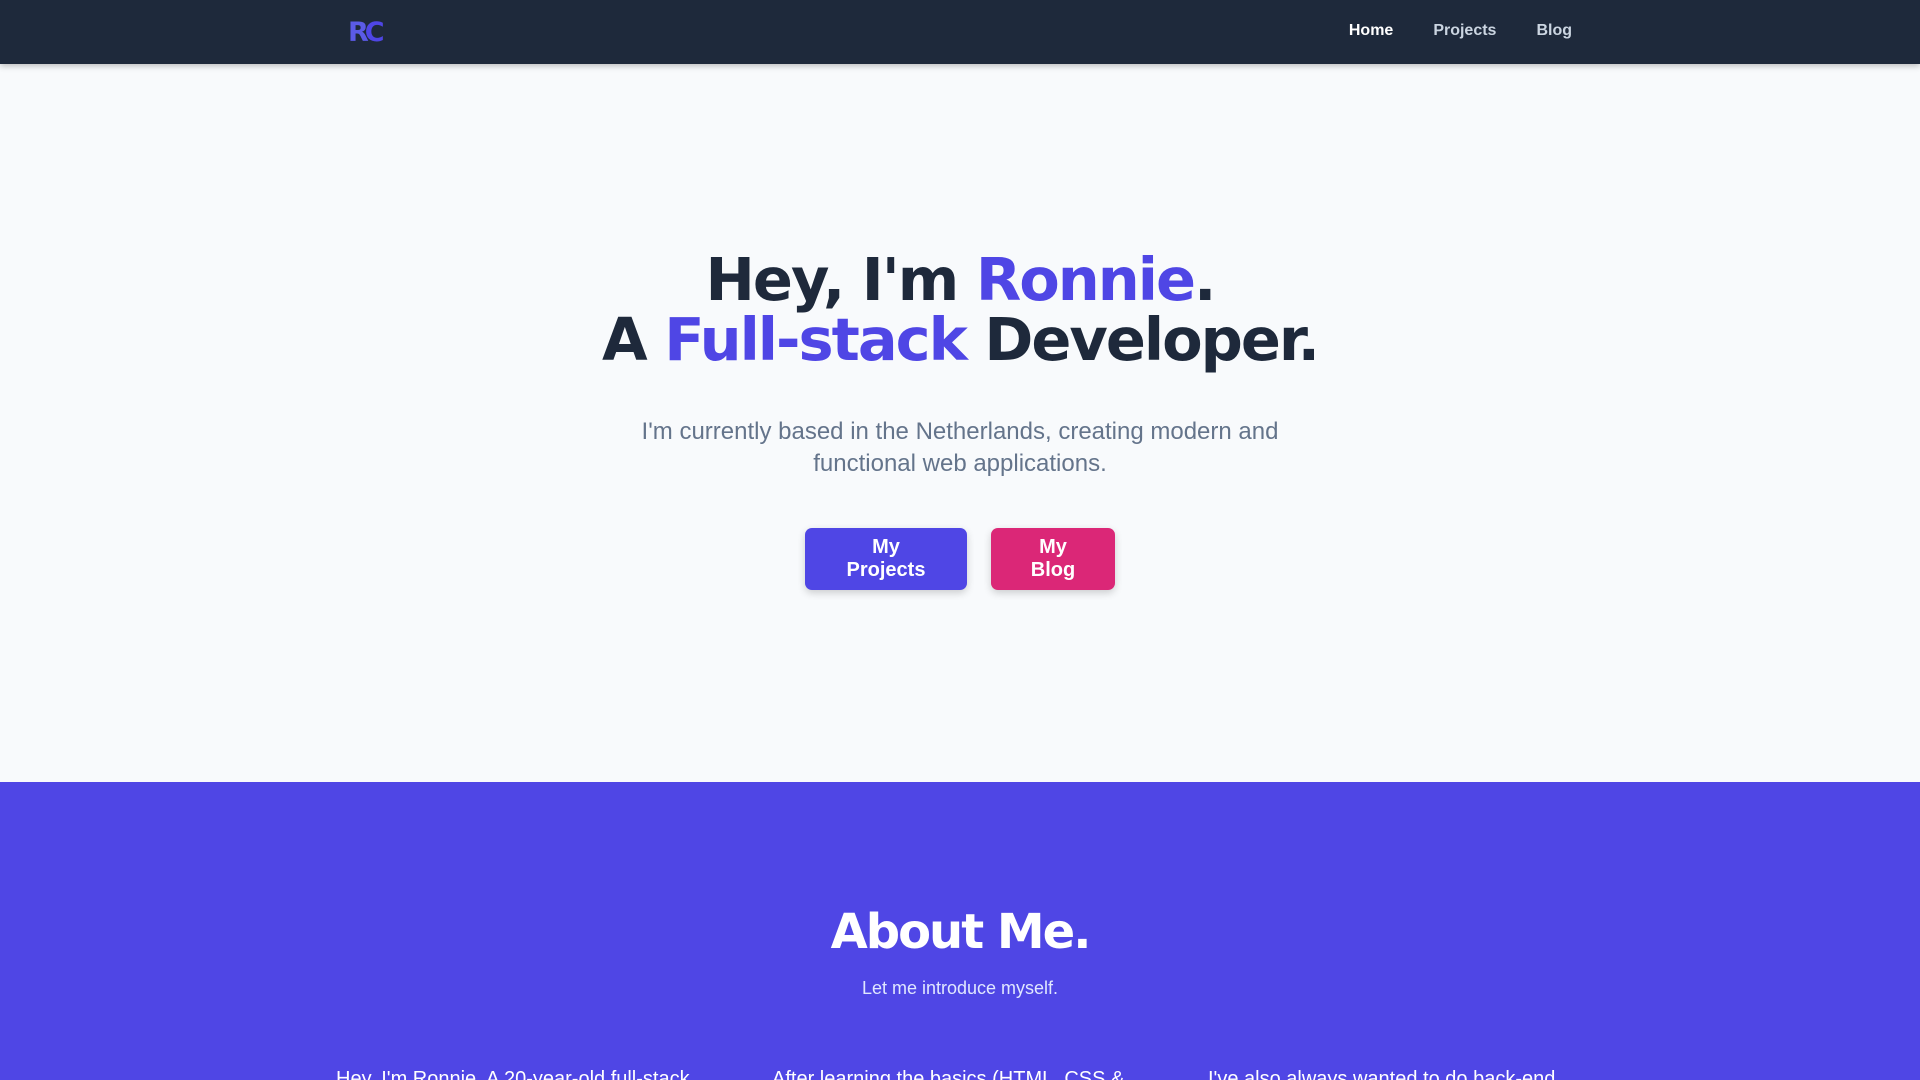  Describe the element at coordinates (1205, 279) in the screenshot. I see `headline-period: .` at that location.